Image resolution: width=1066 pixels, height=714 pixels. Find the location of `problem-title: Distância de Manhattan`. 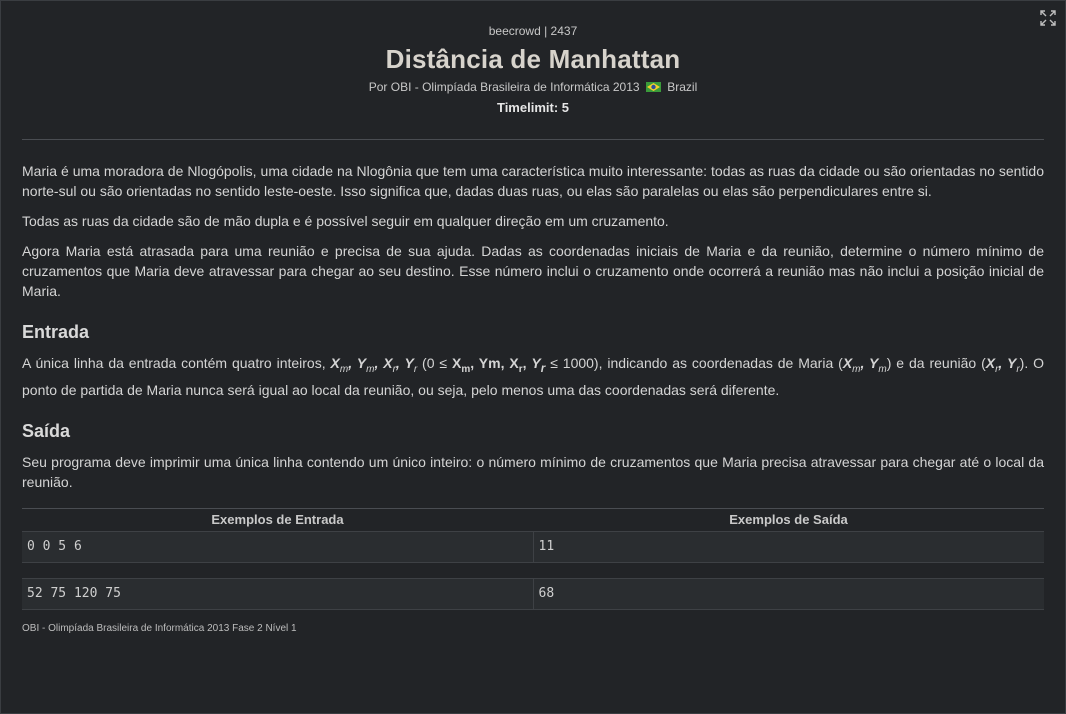

problem-title: Distância de Manhattan is located at coordinates (533, 59).